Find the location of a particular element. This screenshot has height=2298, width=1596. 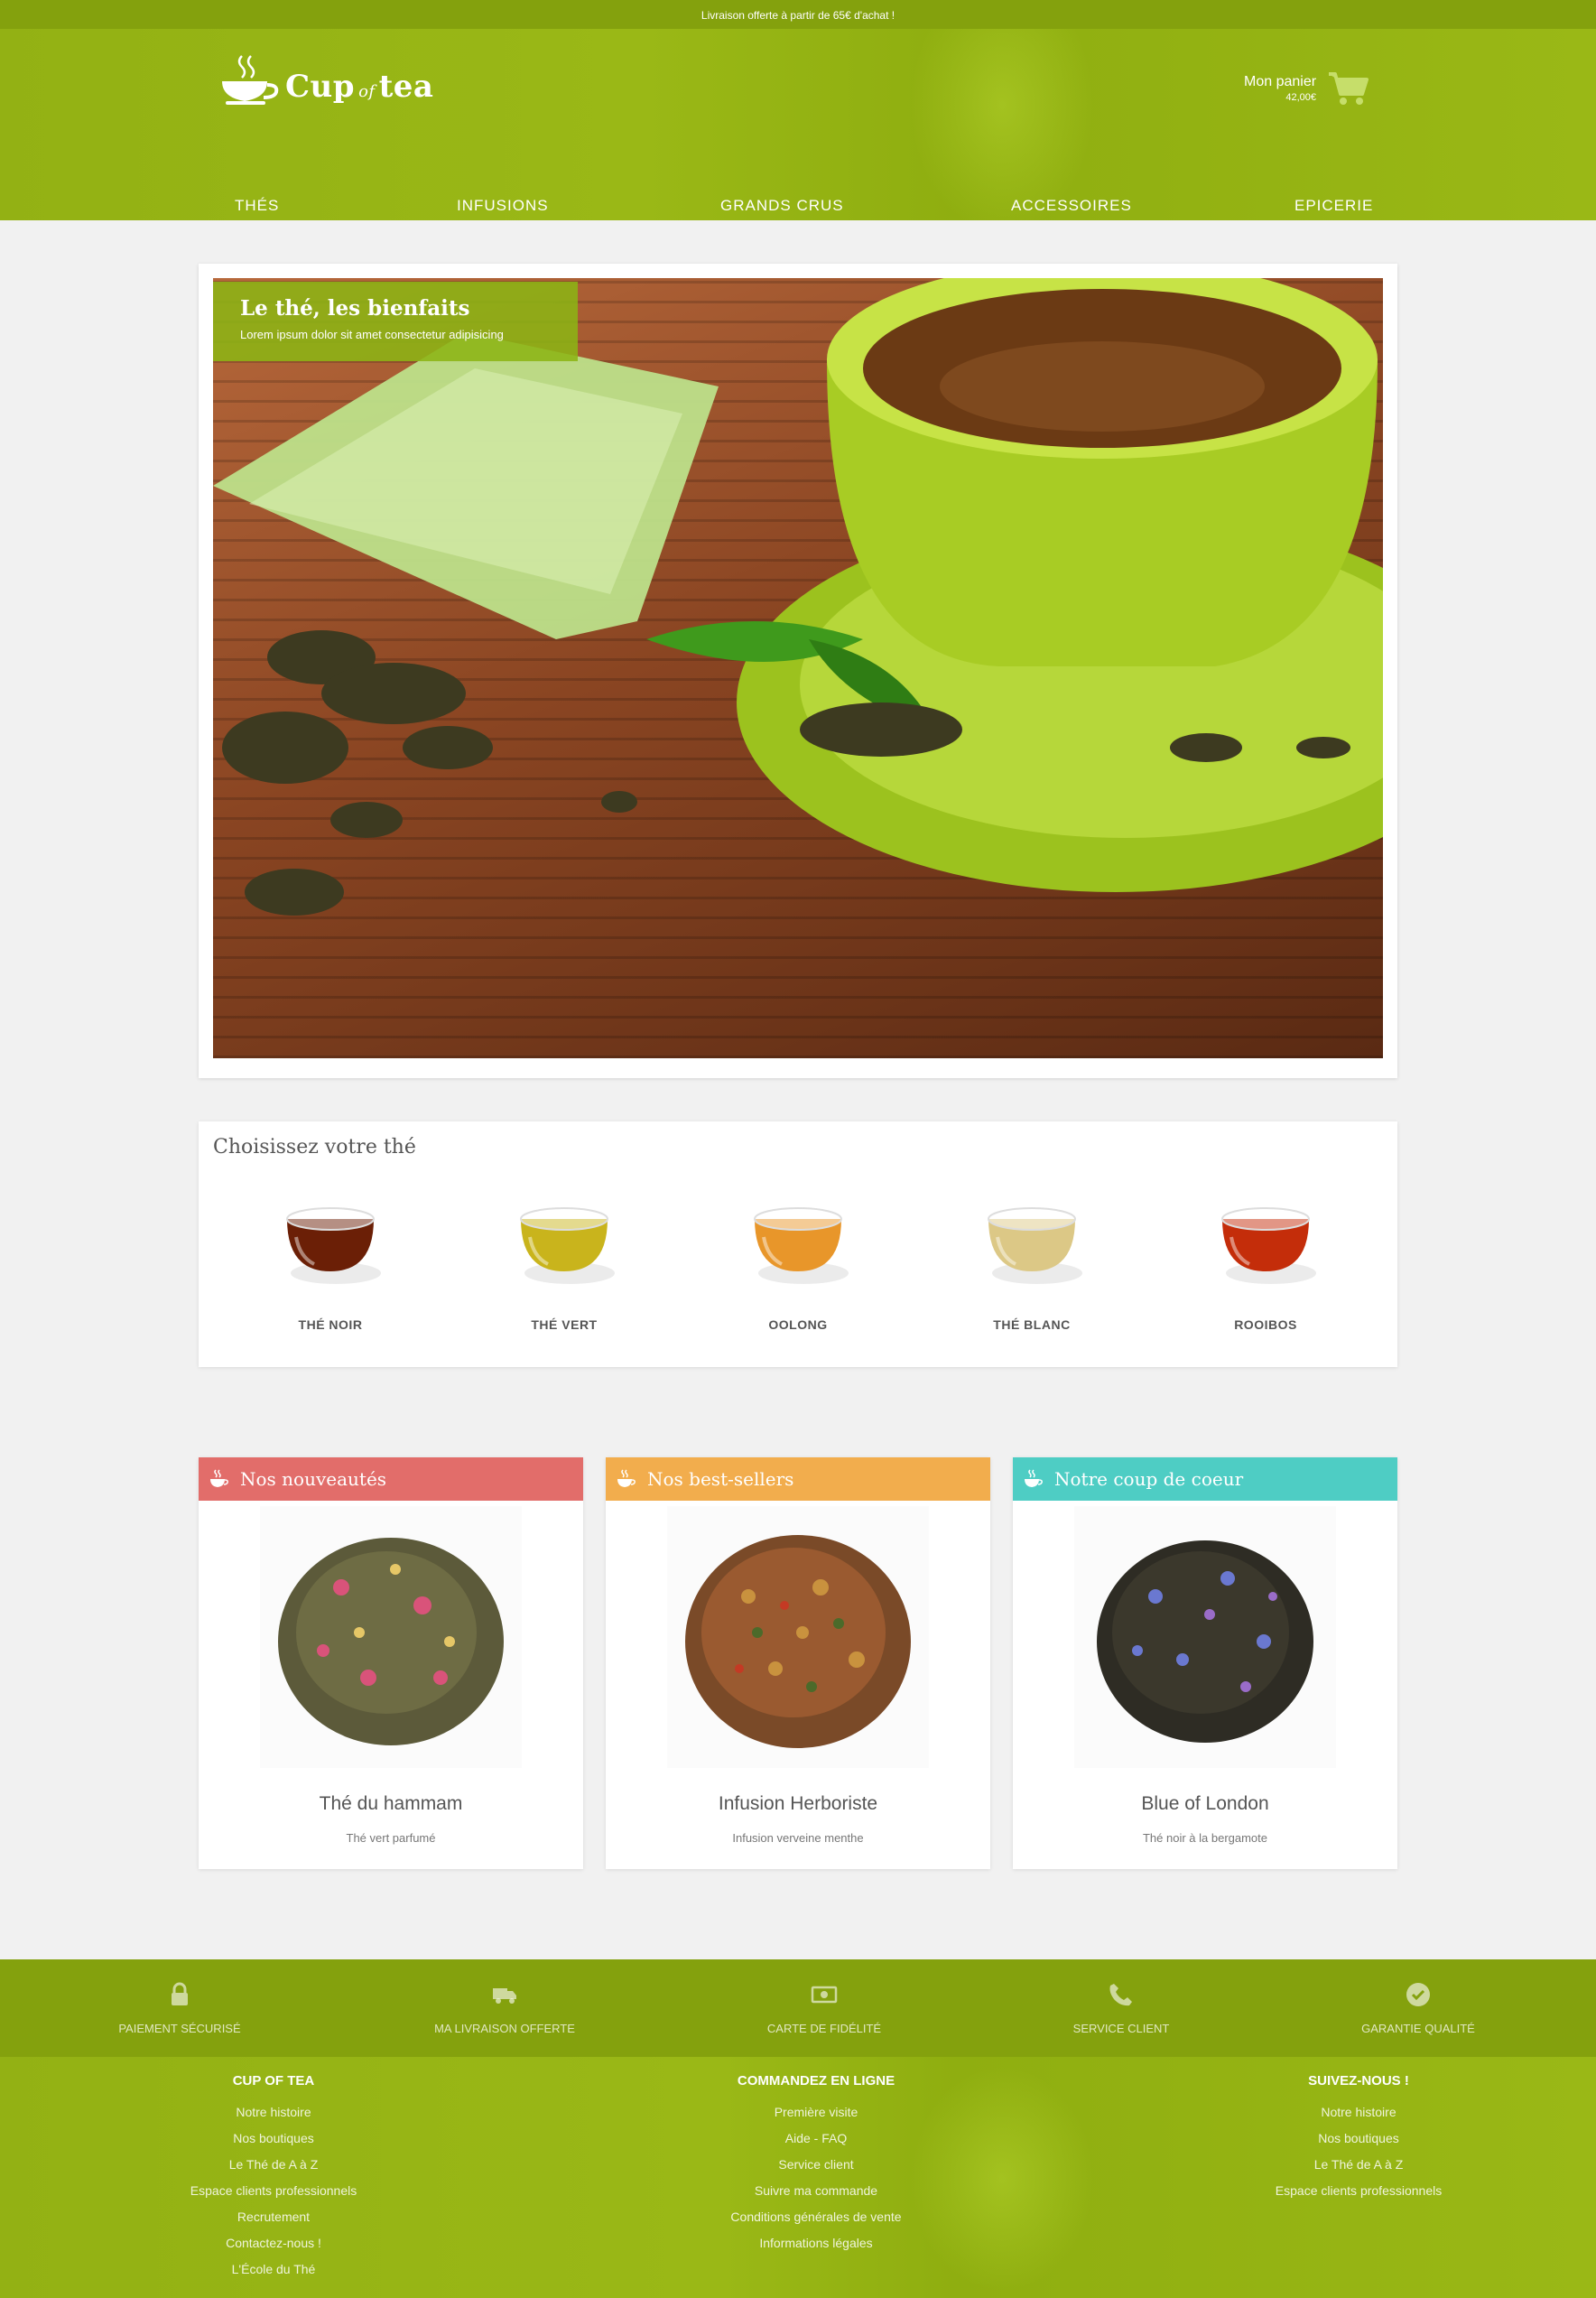

product-name: Blue of London is located at coordinates (1205, 1803).